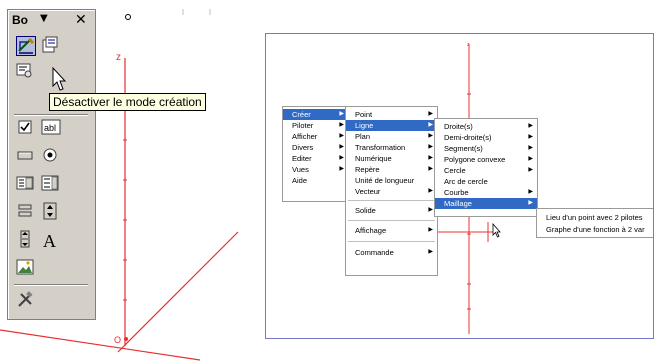  I want to click on listbox-icon, so click(25, 183).